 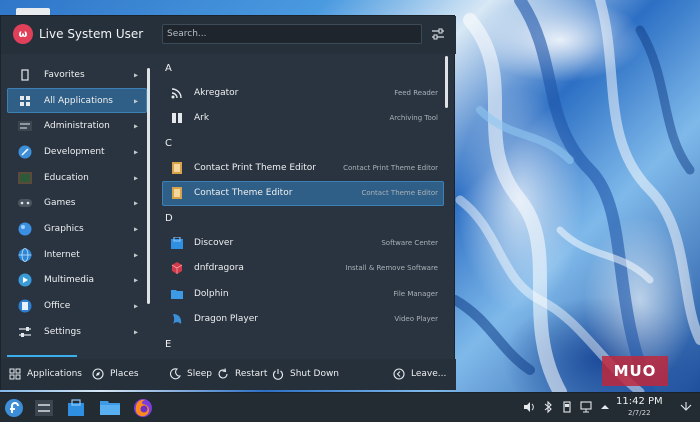 I want to click on category-label: Graphics, so click(x=64, y=228).